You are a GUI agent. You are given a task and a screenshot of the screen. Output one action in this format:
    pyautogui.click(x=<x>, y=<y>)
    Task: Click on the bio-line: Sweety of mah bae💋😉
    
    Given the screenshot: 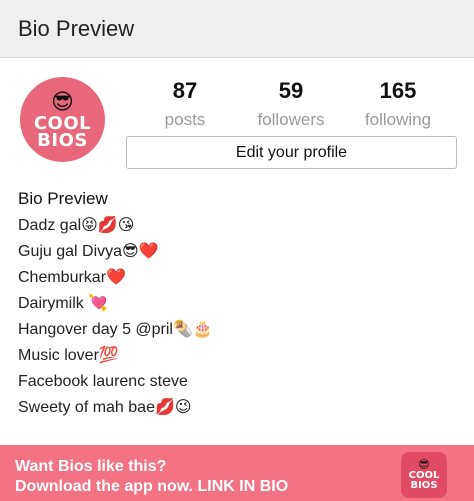 What is the action you would take?
    pyautogui.click(x=105, y=407)
    